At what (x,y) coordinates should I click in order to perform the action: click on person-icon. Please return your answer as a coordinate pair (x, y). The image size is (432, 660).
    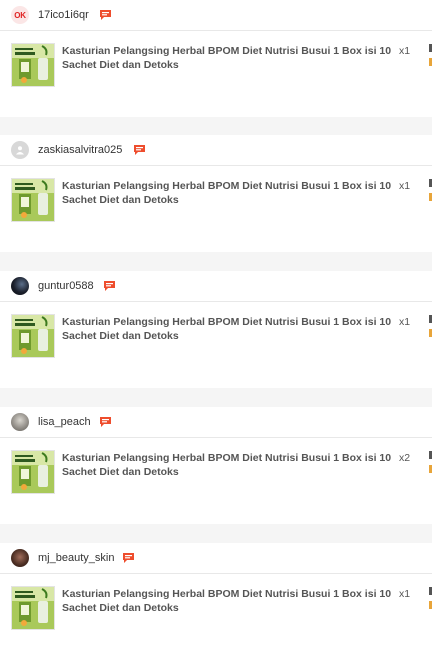
    Looking at the image, I should click on (20, 150).